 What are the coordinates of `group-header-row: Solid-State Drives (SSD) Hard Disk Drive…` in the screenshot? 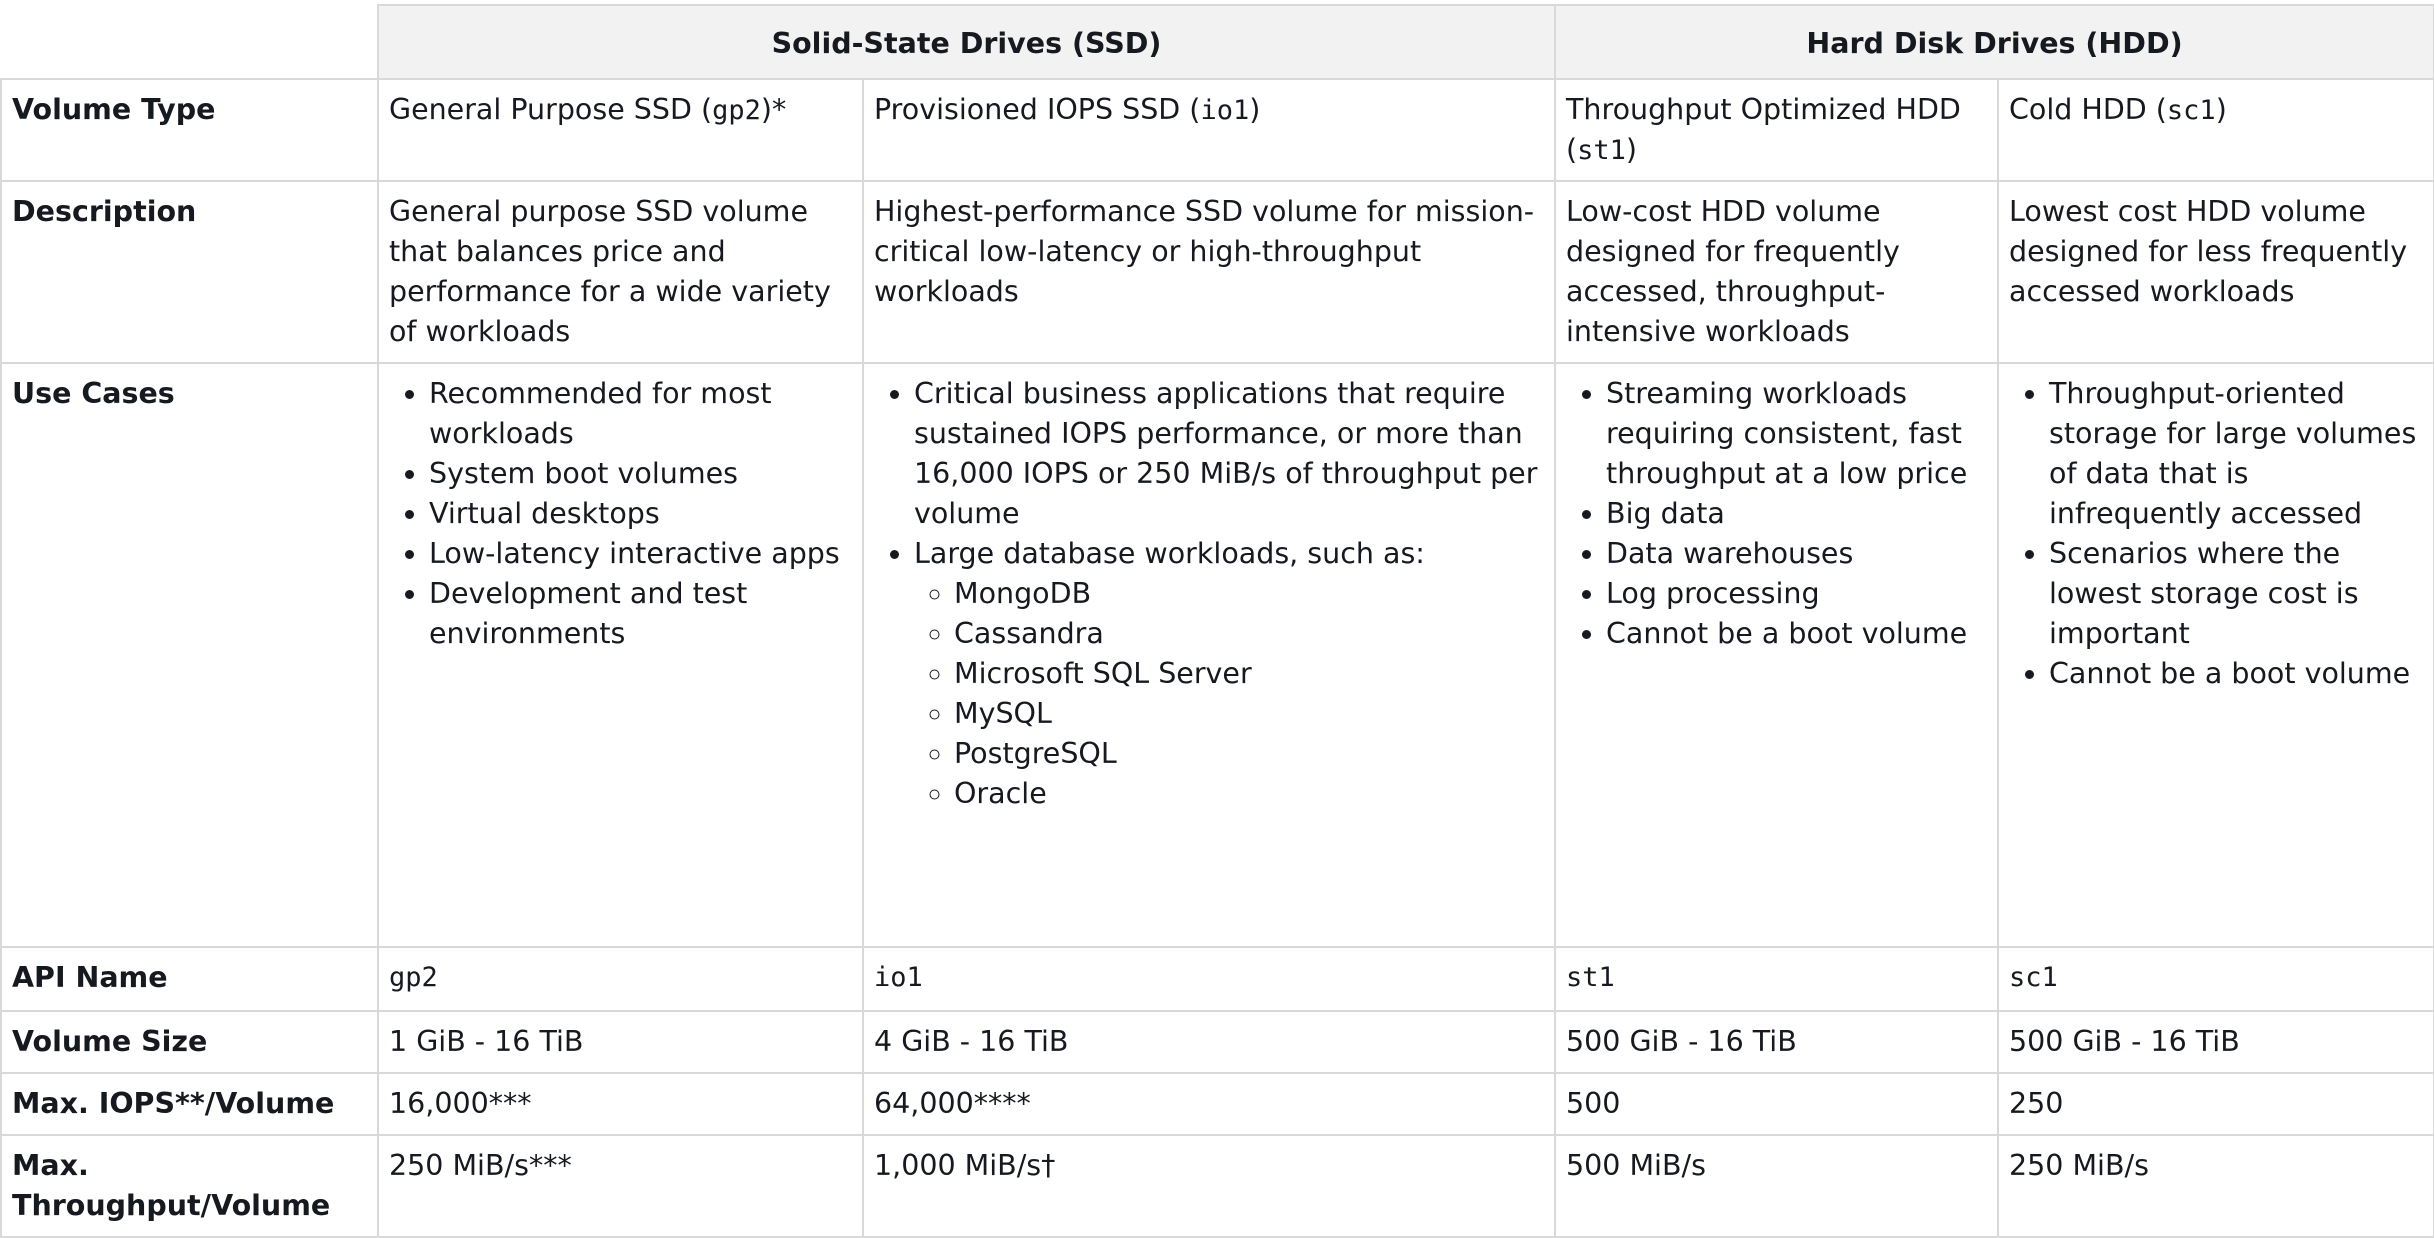 It's located at (1217, 42).